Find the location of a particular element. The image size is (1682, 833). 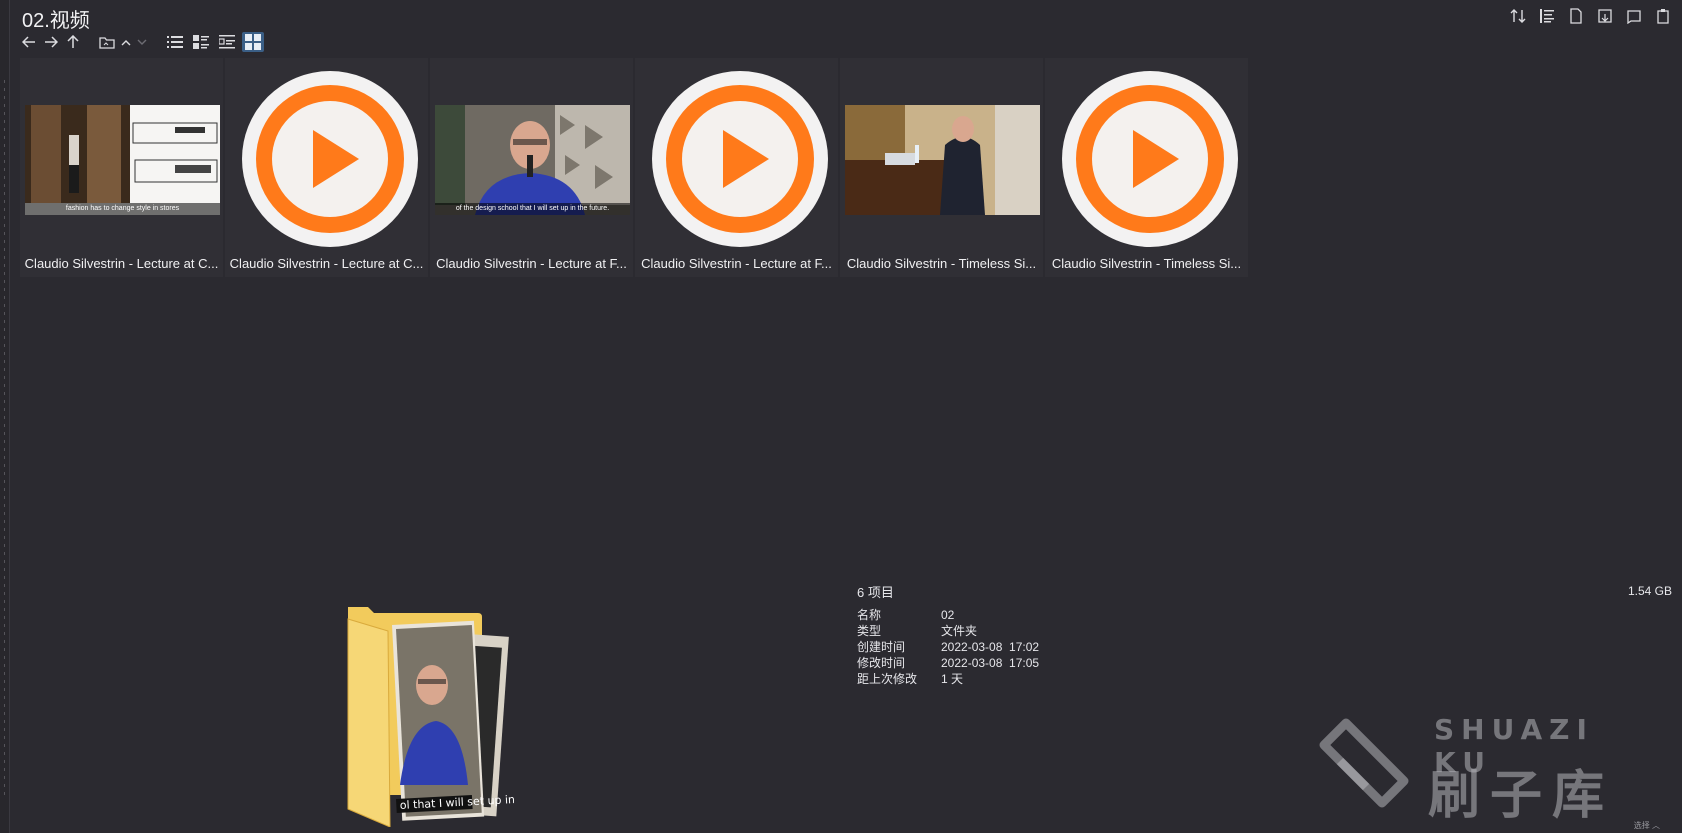

forward-button is located at coordinates (51, 42).